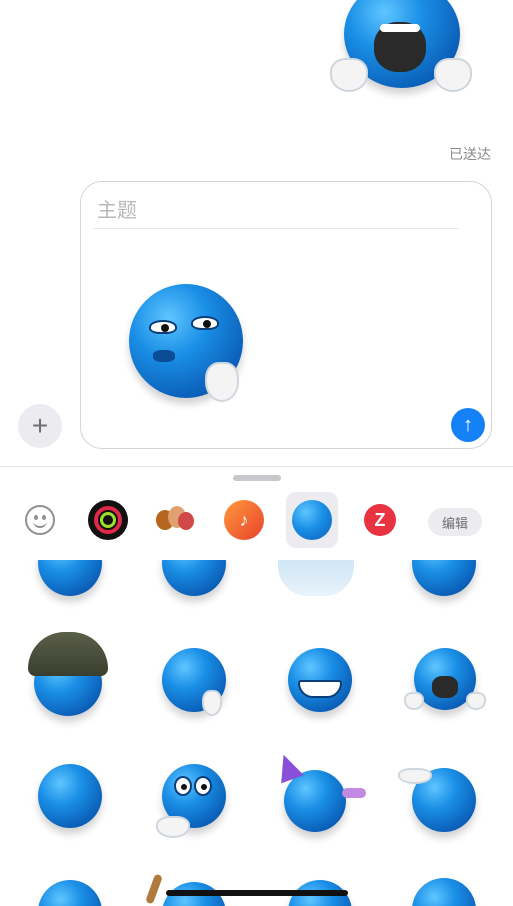  I want to click on sticker-party, so click(320, 794).